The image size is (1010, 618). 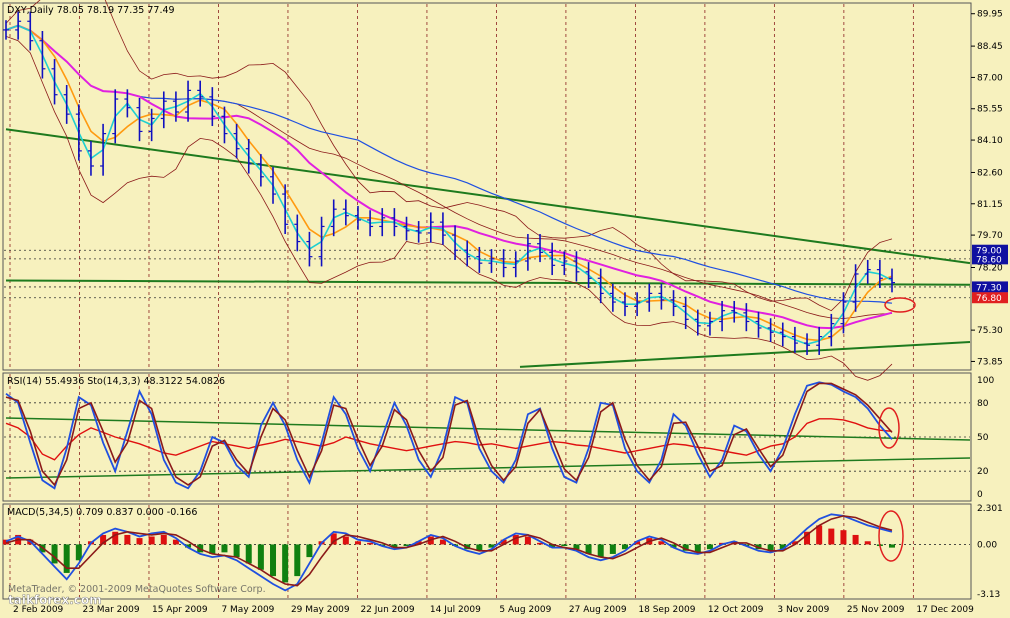 What do you see at coordinates (55, 600) in the screenshot?
I see `logo: taikforex.com` at bounding box center [55, 600].